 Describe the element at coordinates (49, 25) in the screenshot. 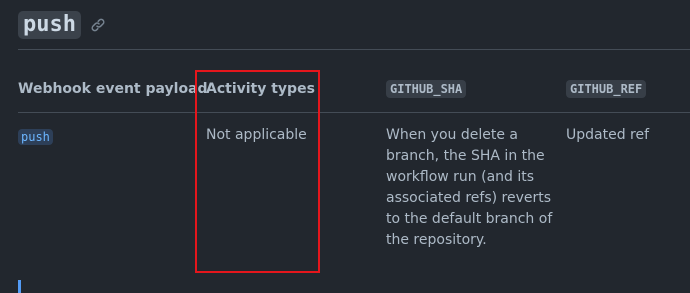

I see `section-title: push` at that location.